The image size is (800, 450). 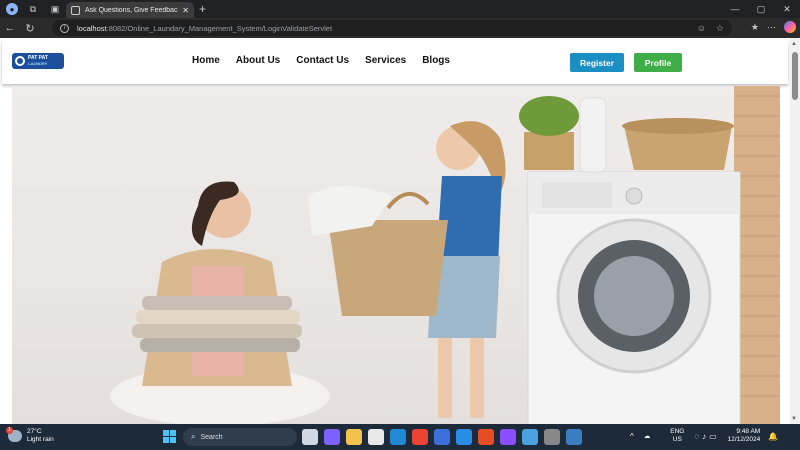 What do you see at coordinates (332, 437) in the screenshot?
I see `copilot-app-icon` at bounding box center [332, 437].